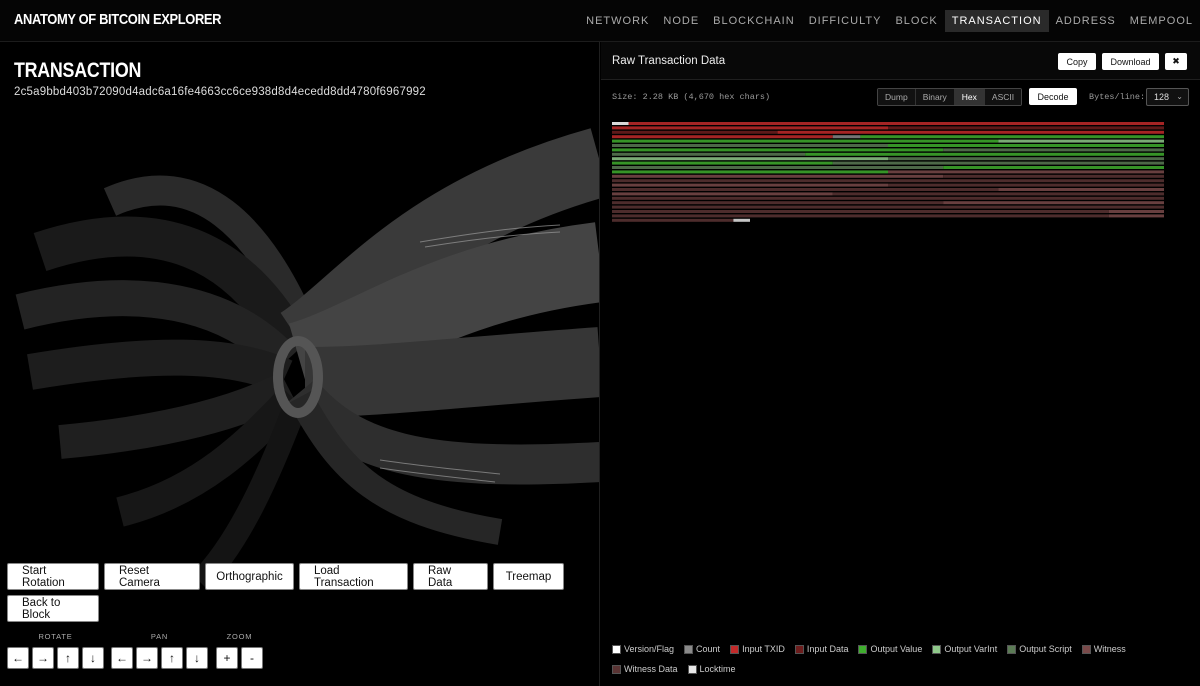  I want to click on size-info: Size: 2.28 KB (4,670 hex chars), so click(691, 97).